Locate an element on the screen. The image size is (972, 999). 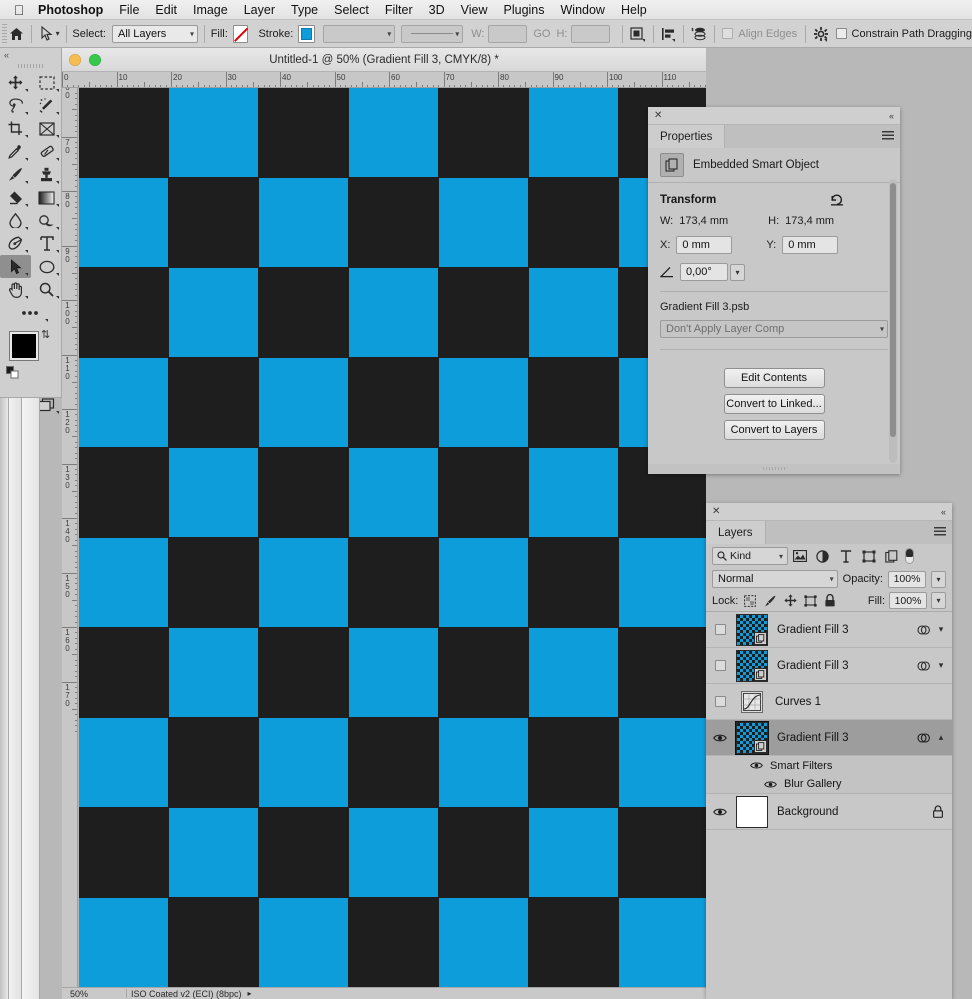
fill-swatch is located at coordinates (240, 33).